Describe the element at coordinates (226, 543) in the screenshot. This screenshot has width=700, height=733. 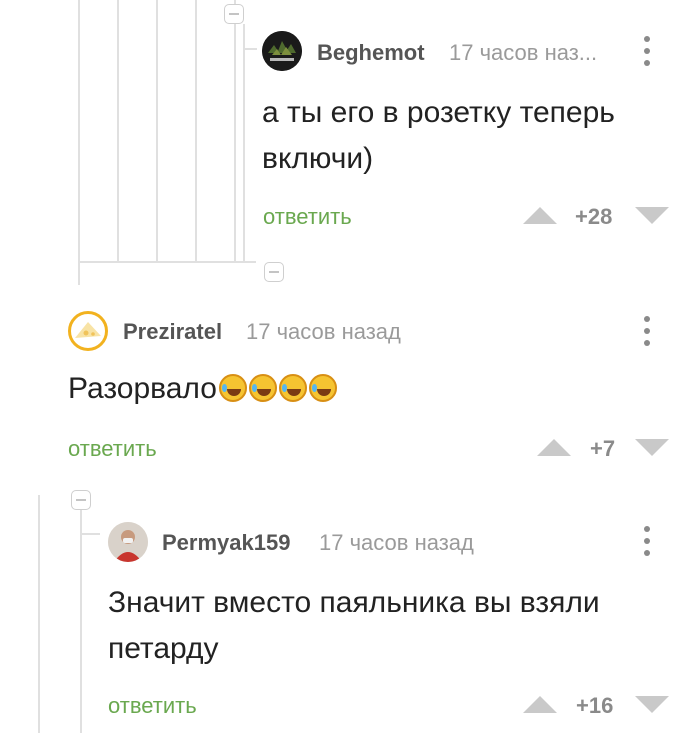
I see `username: Permyak159` at that location.